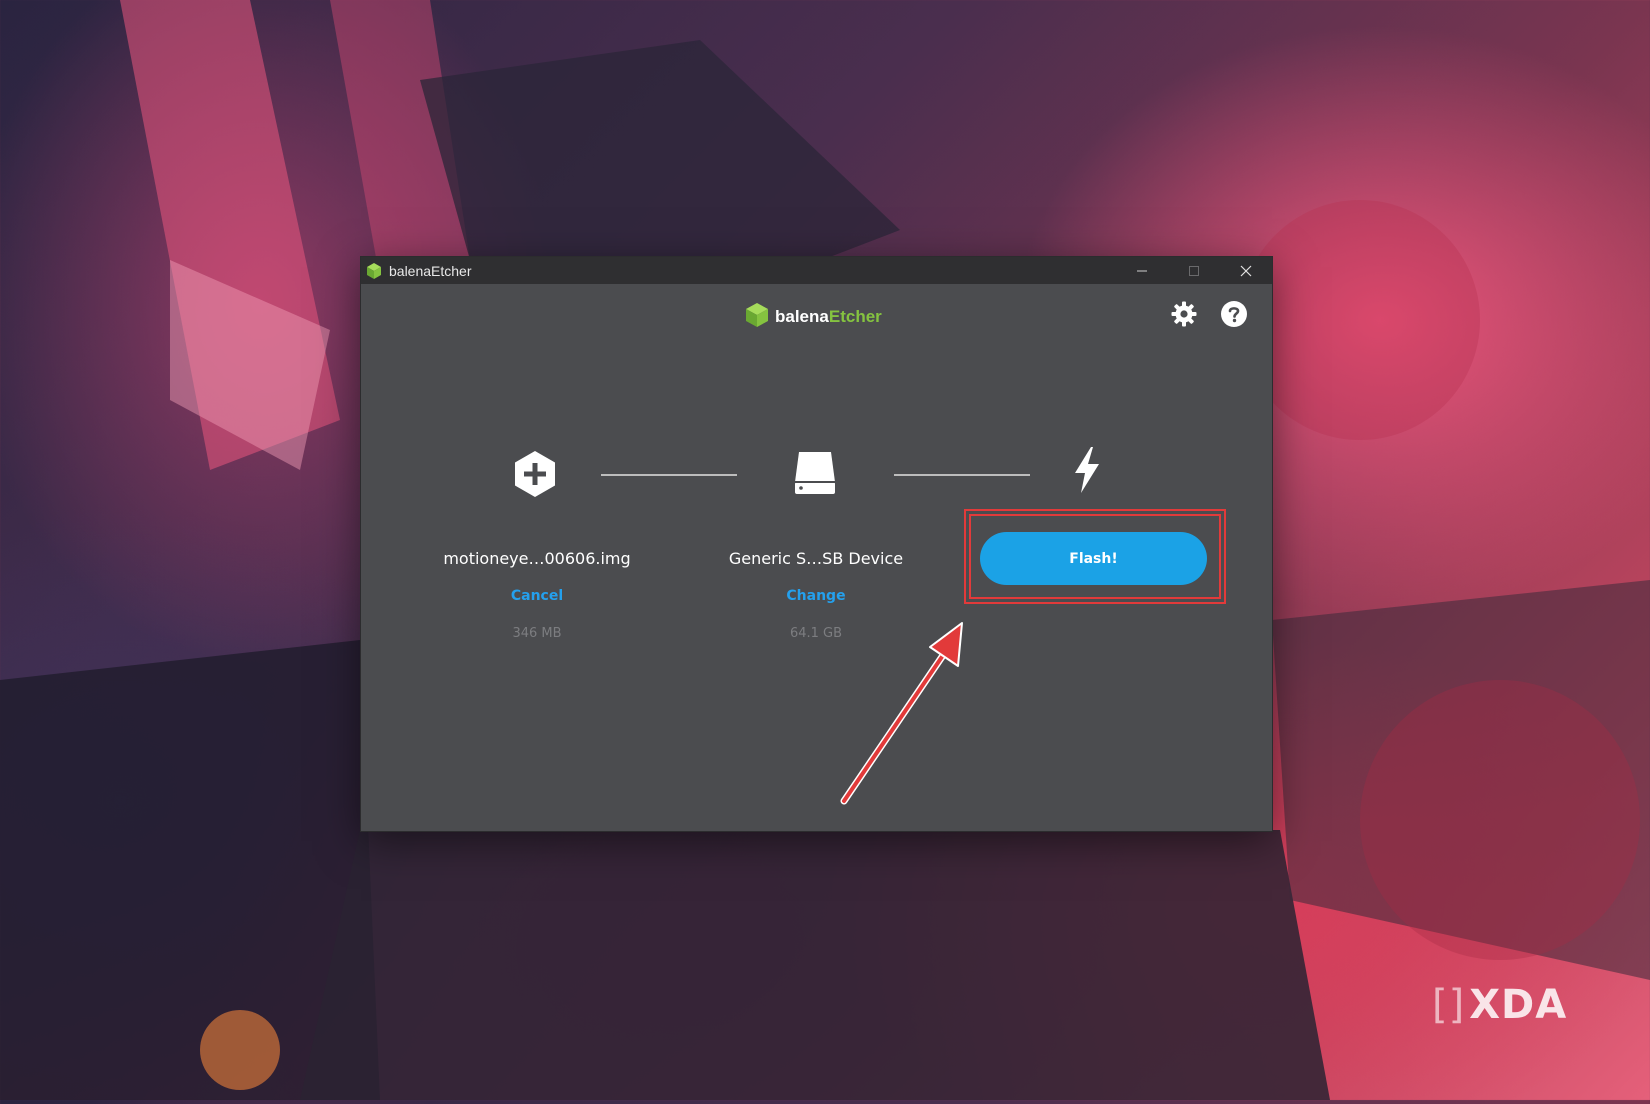 This screenshot has height=1104, width=1650. What do you see at coordinates (1518, 1005) in the screenshot?
I see `xda-watermark-text: XDA` at bounding box center [1518, 1005].